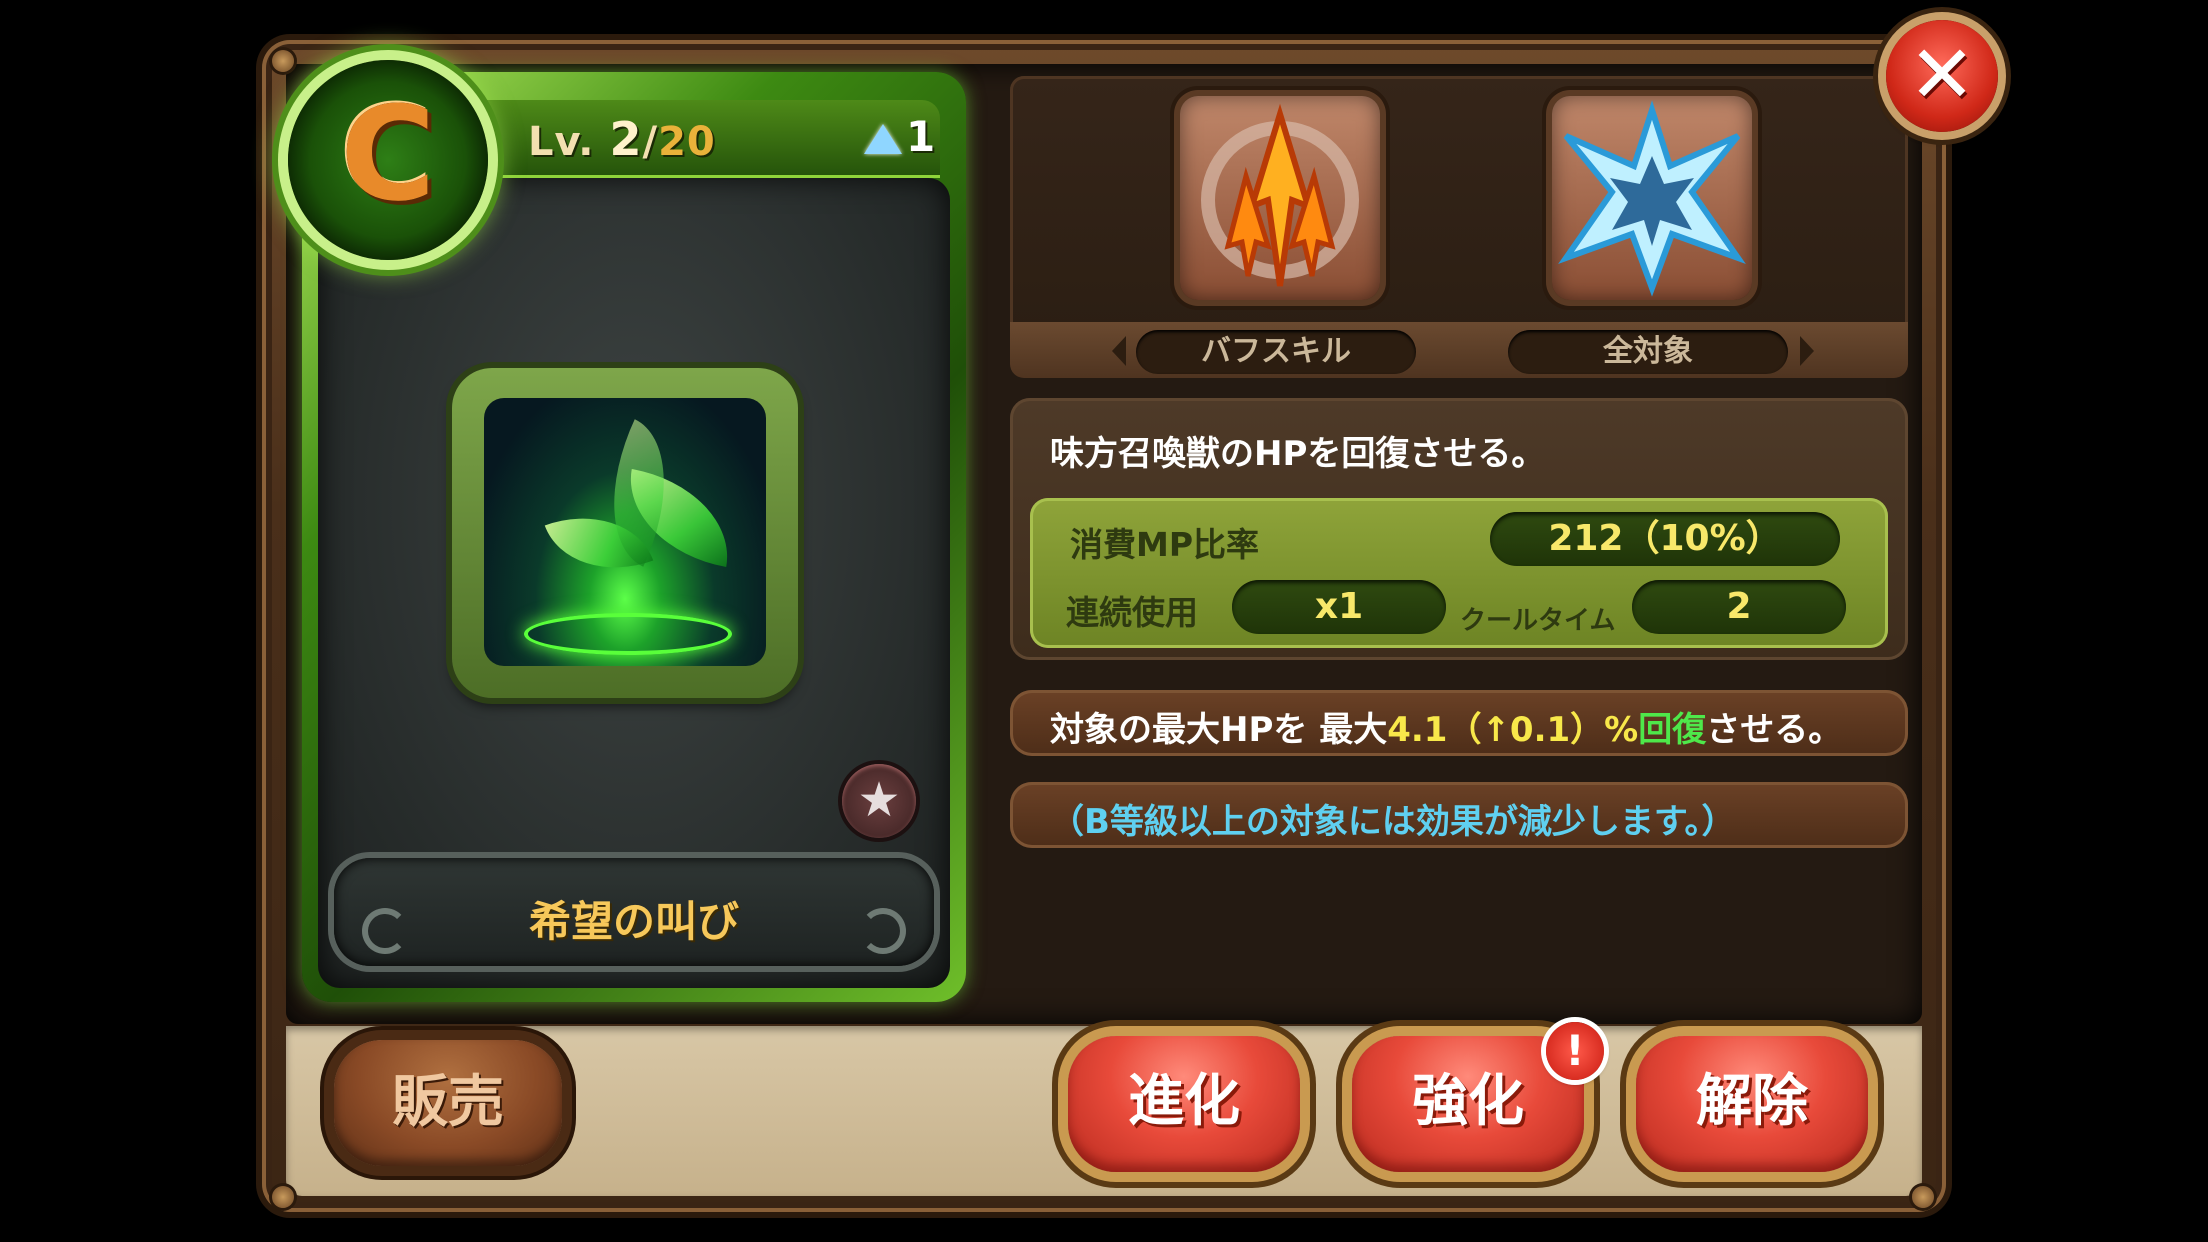 The image size is (2208, 1242). I want to click on close-button: ✕, so click(1942, 76).